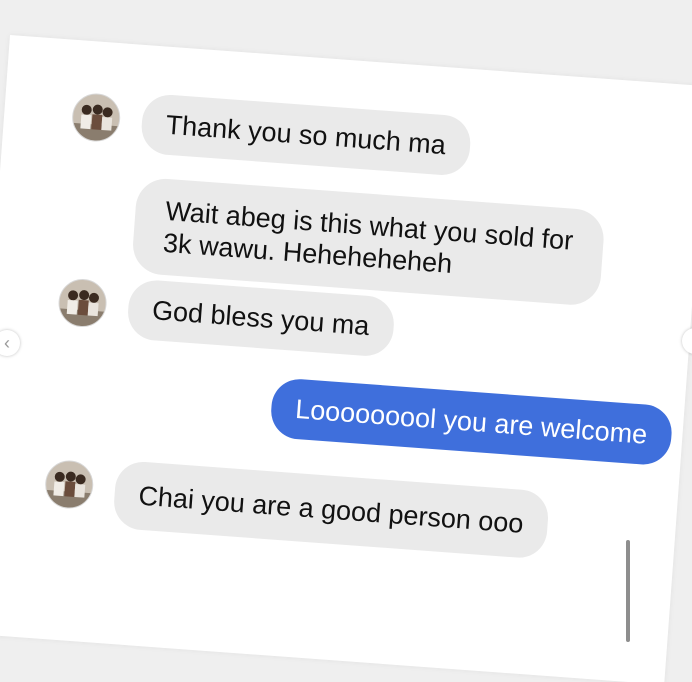  I want to click on message-bubble-received: Chai you are a good person ooo, so click(331, 509).